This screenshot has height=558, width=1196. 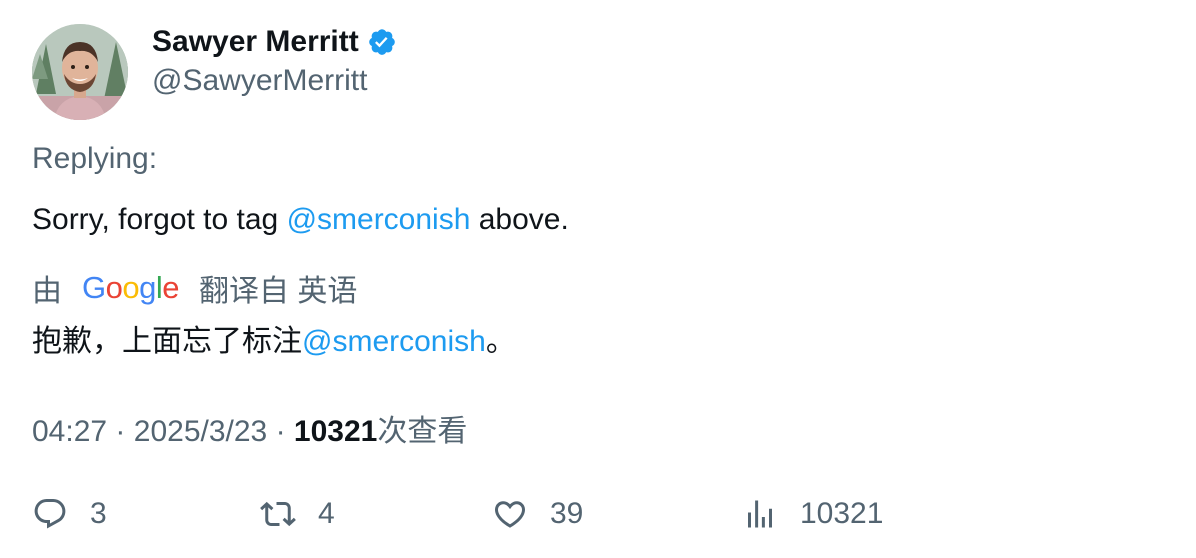 What do you see at coordinates (47, 291) in the screenshot?
I see `translation-prefix: 由` at bounding box center [47, 291].